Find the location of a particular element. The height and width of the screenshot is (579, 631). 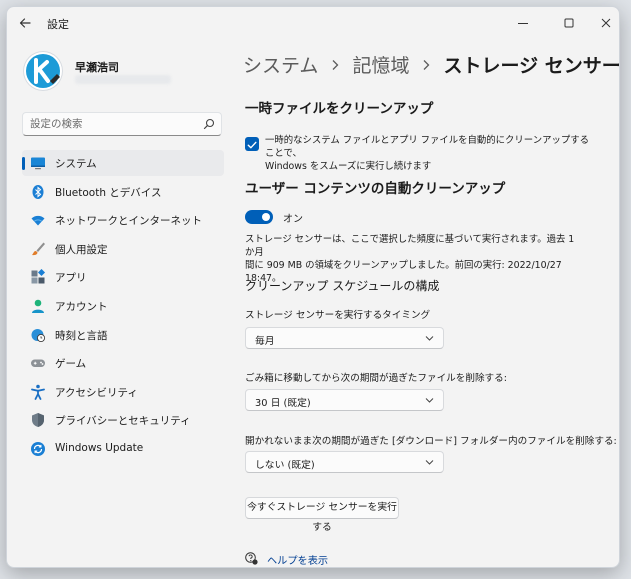

temp-files-checkbox is located at coordinates (252, 144).